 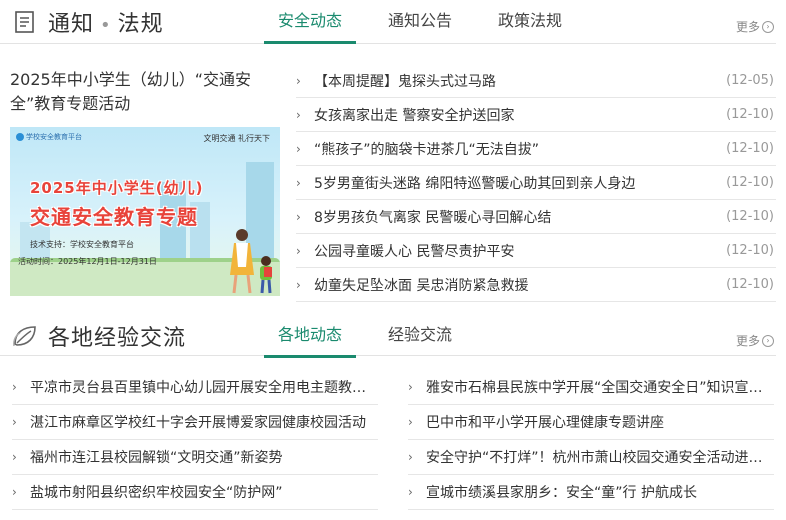 I want to click on leaf-icon, so click(x=25, y=336).